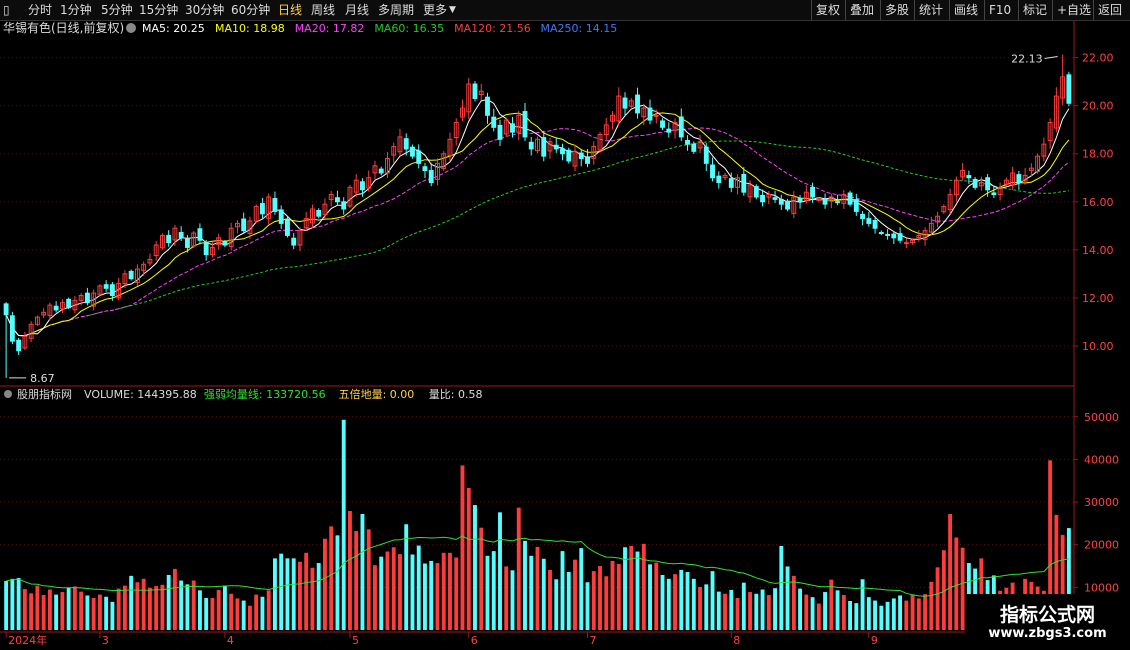 The height and width of the screenshot is (650, 1130). What do you see at coordinates (930, 10) in the screenshot?
I see `stats-button: 统计` at bounding box center [930, 10].